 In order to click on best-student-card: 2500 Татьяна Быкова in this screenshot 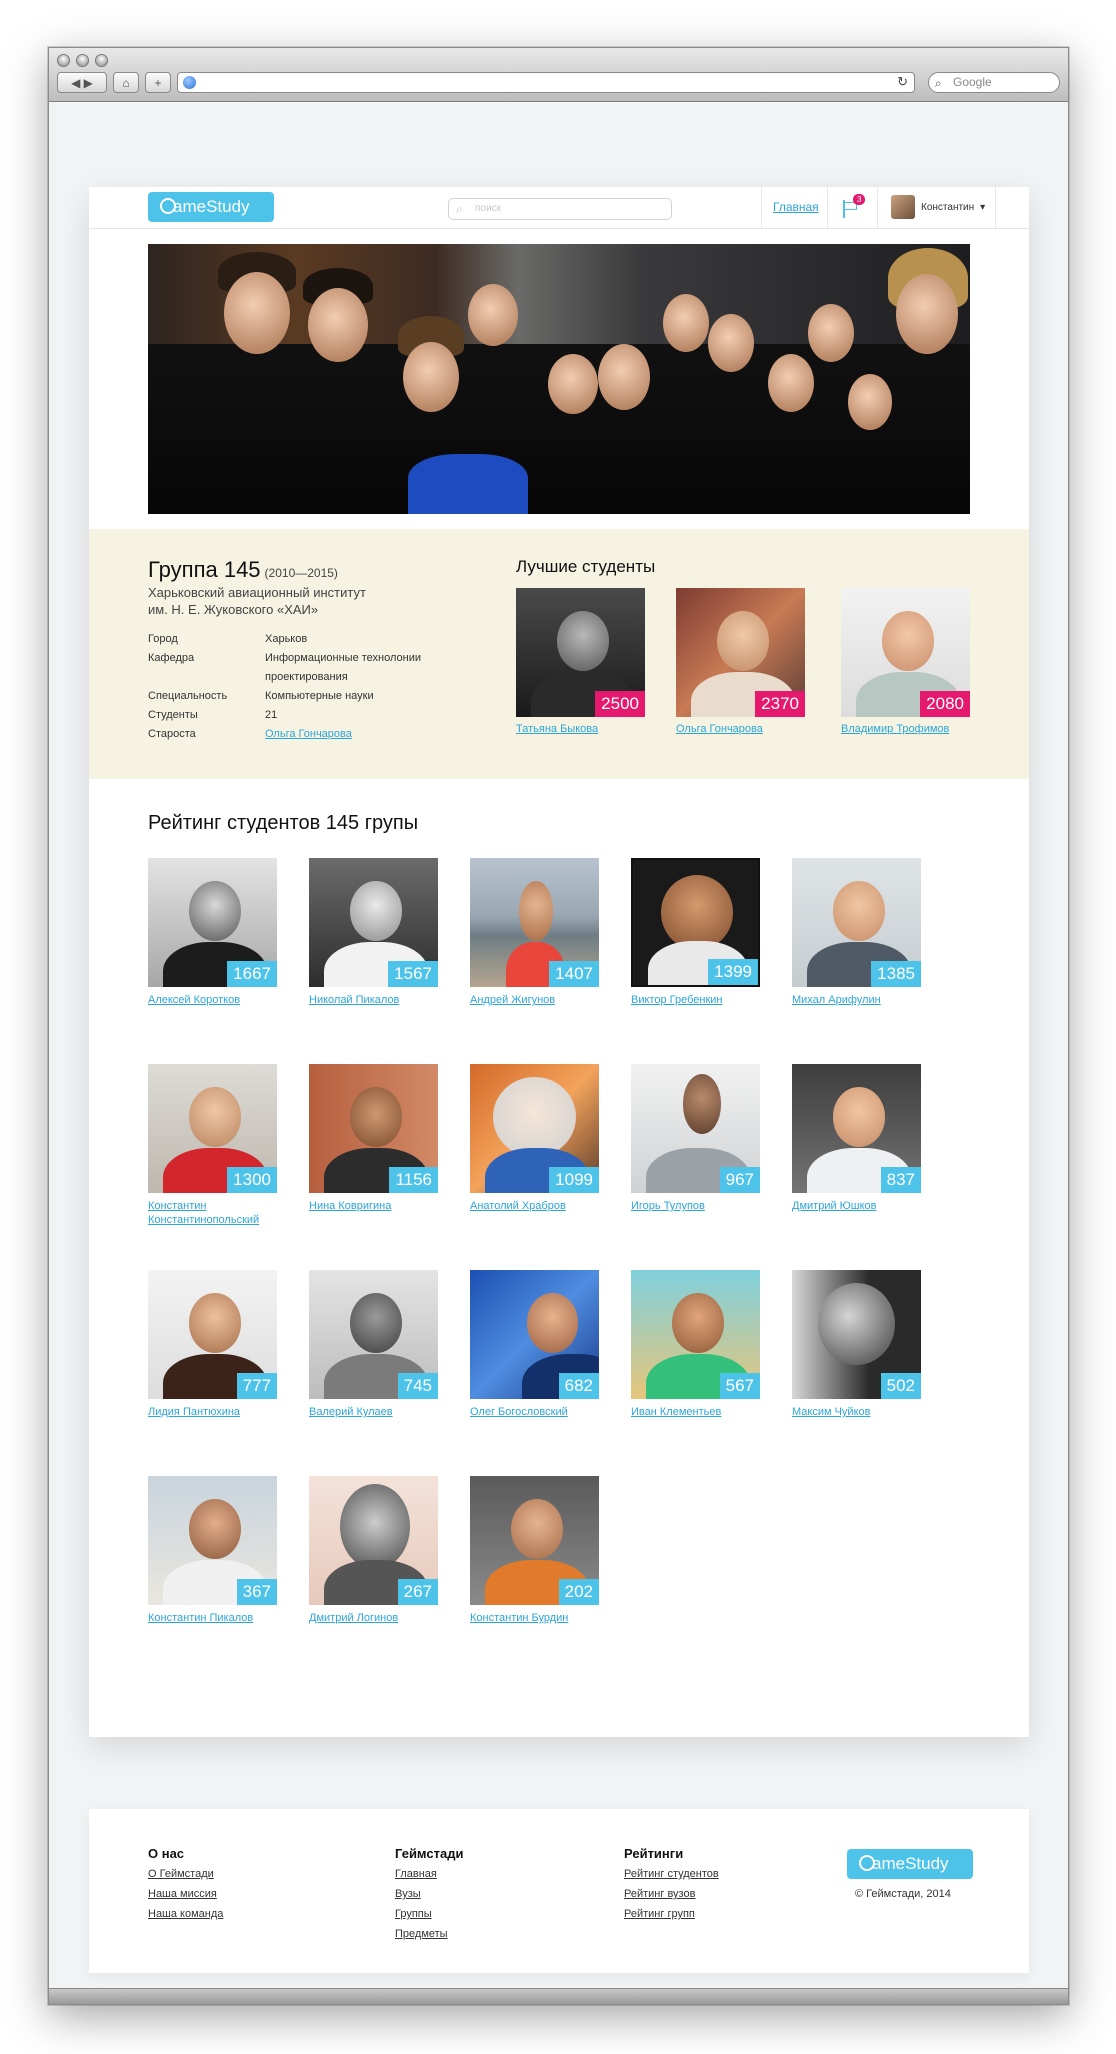, I will do `click(581, 661)`.